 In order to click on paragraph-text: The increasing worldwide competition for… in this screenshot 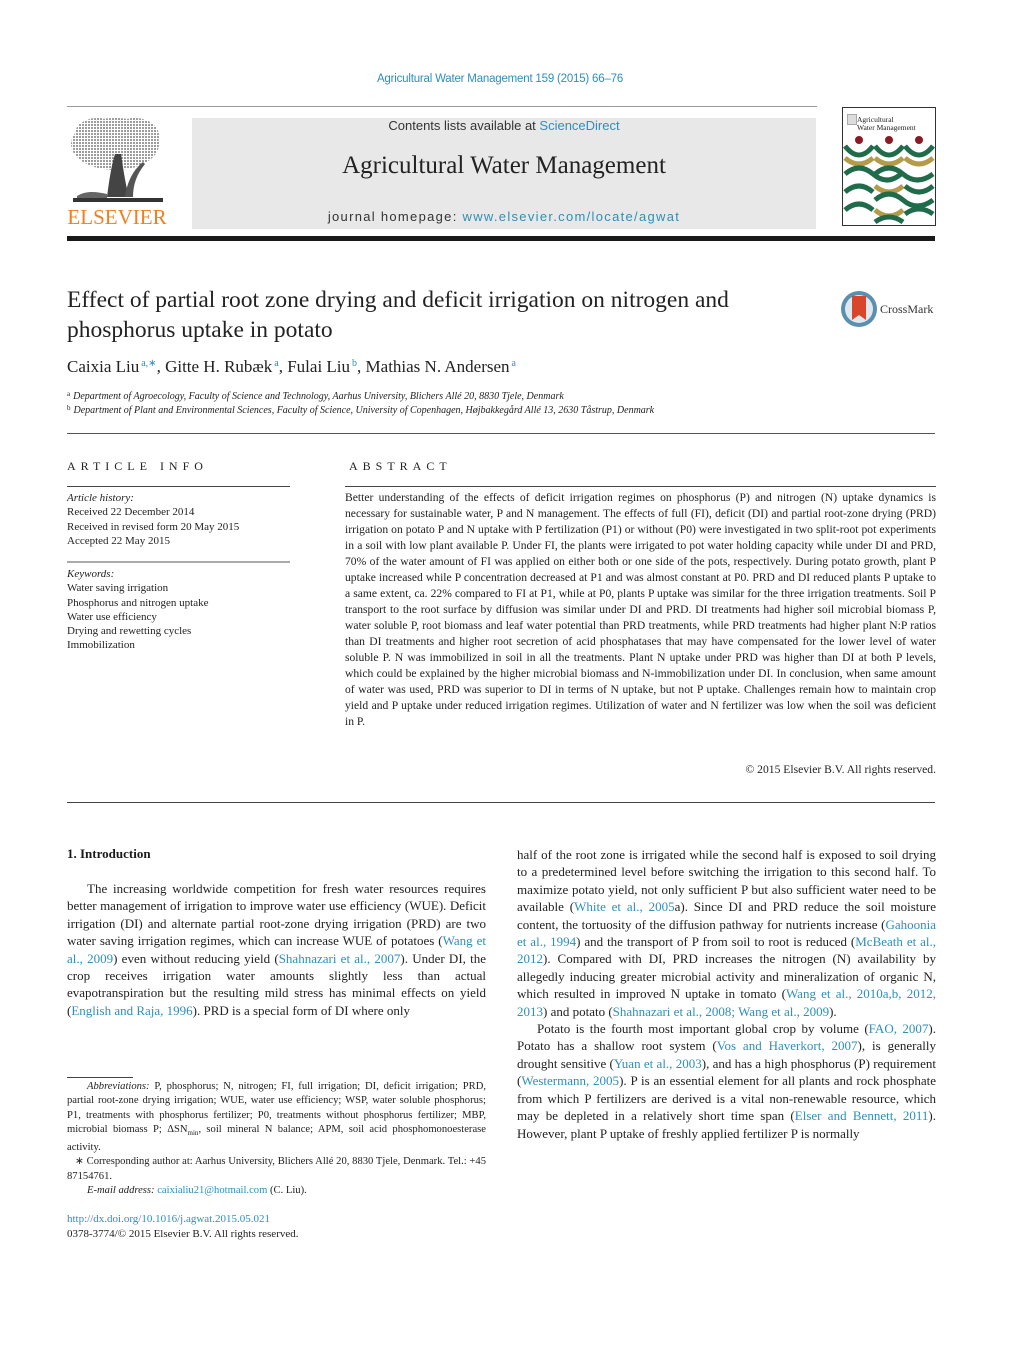, I will do `click(276, 915)`.